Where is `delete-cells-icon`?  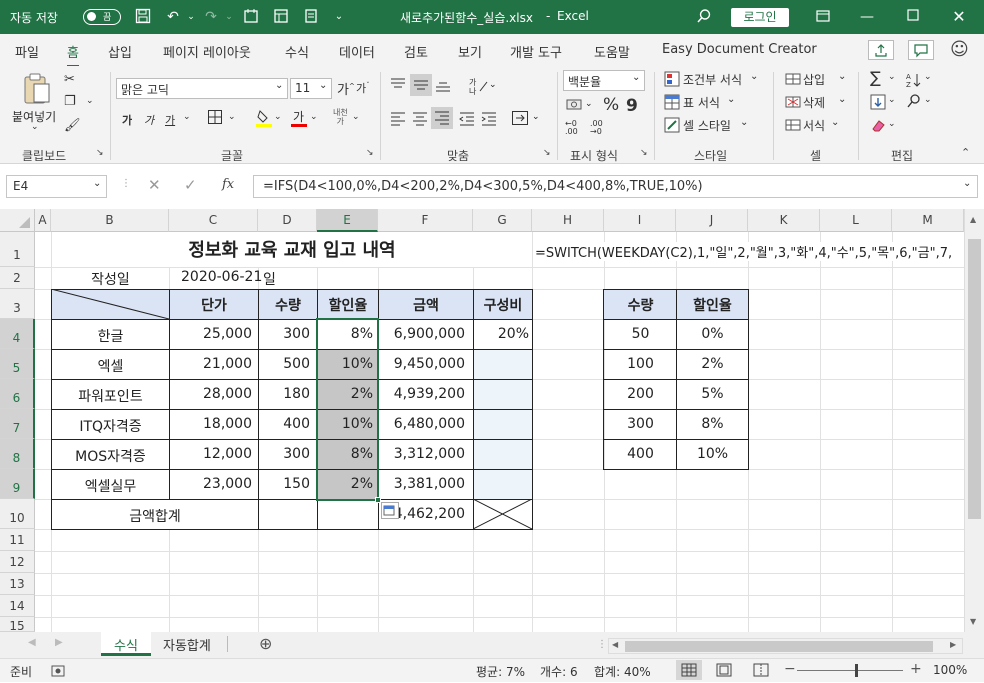
delete-cells-icon is located at coordinates (793, 103).